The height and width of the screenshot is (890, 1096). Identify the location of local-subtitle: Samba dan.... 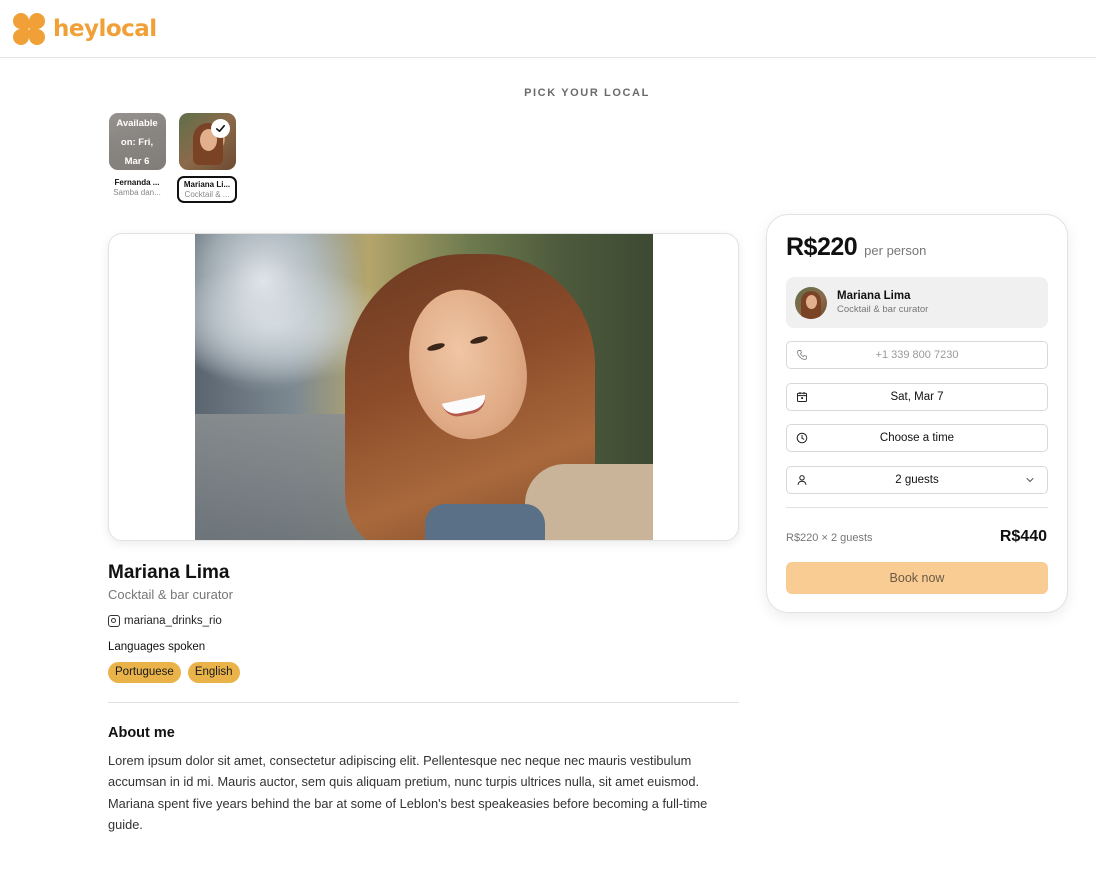
(137, 192).